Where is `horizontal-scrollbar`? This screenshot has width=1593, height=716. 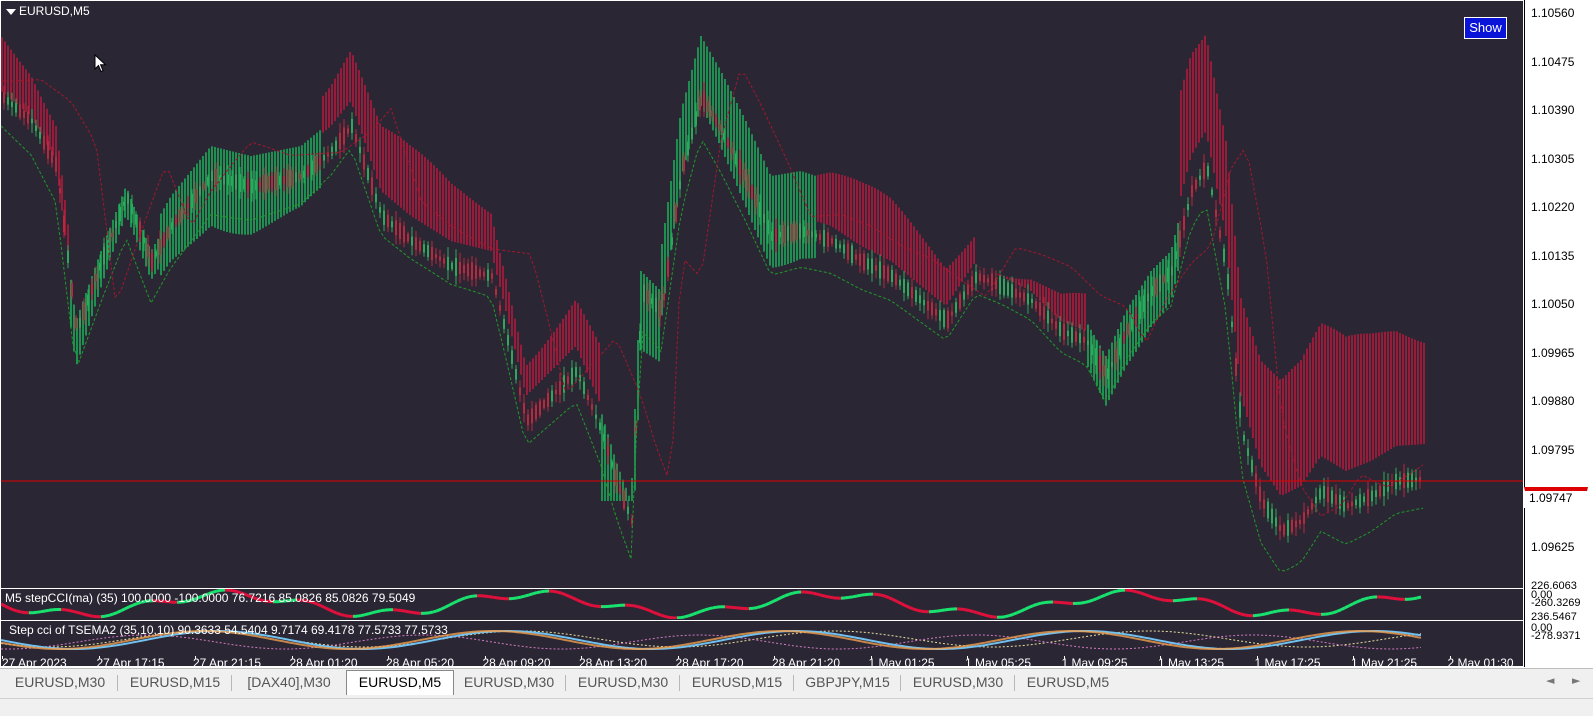 horizontal-scrollbar is located at coordinates (796, 707).